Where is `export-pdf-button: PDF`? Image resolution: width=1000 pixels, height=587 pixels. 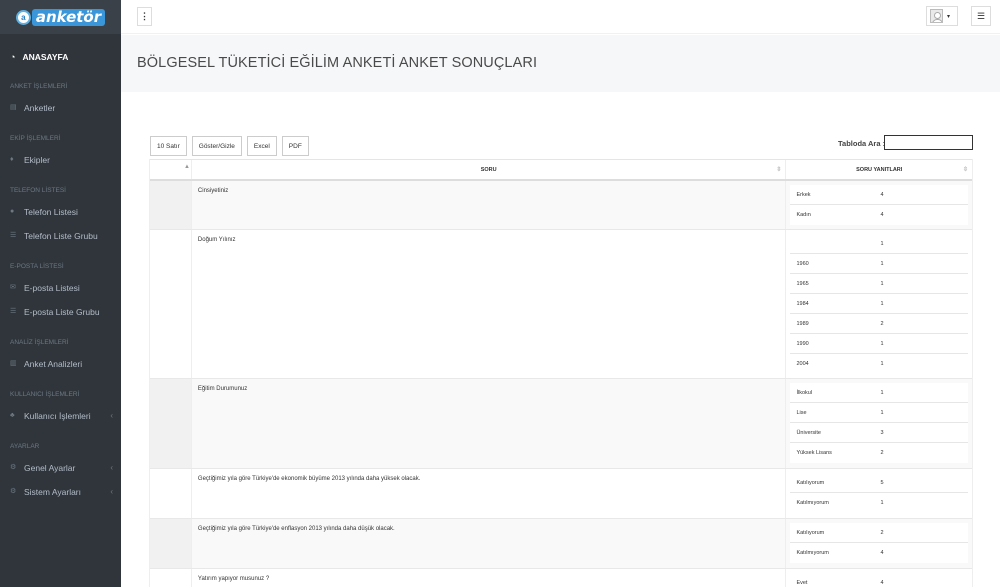
export-pdf-button: PDF is located at coordinates (295, 146).